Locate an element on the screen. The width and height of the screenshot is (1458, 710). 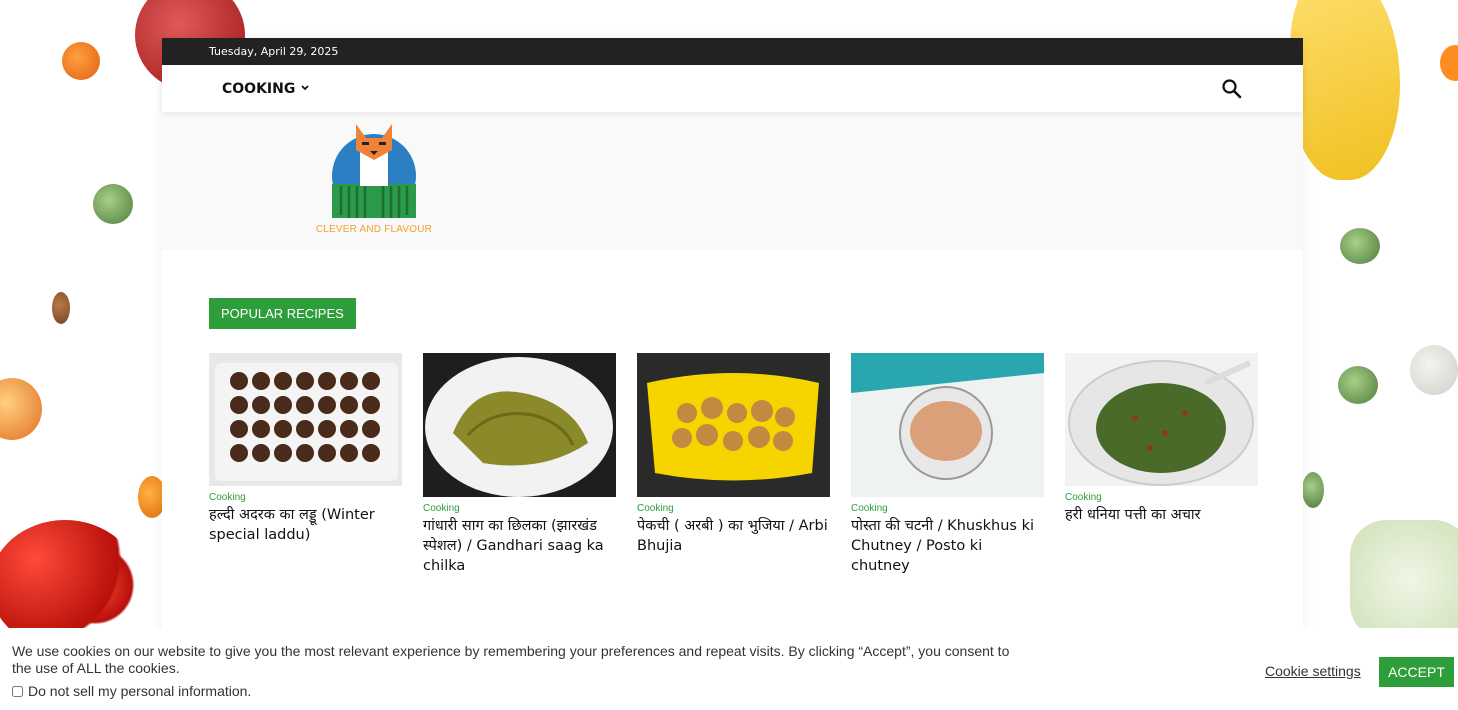
banana-image is located at coordinates (1345, 90).